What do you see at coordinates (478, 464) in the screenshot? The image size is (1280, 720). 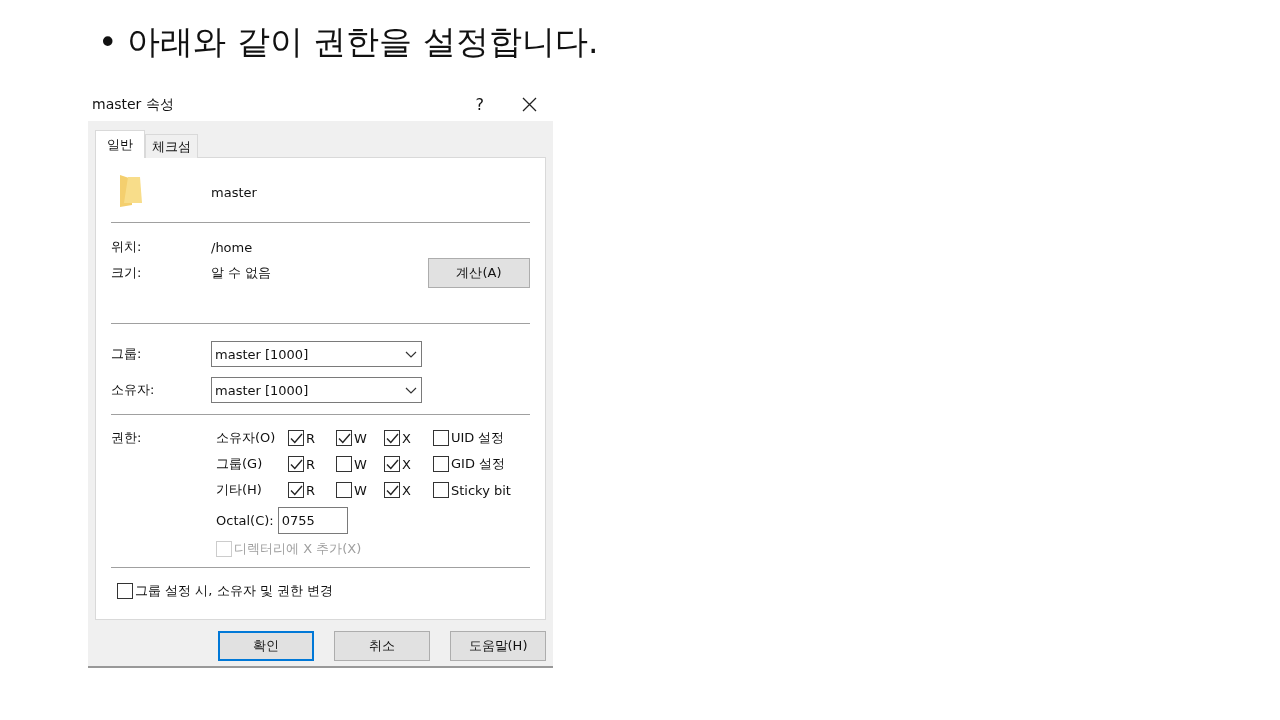 I see `checkbox-label: GID 설정` at bounding box center [478, 464].